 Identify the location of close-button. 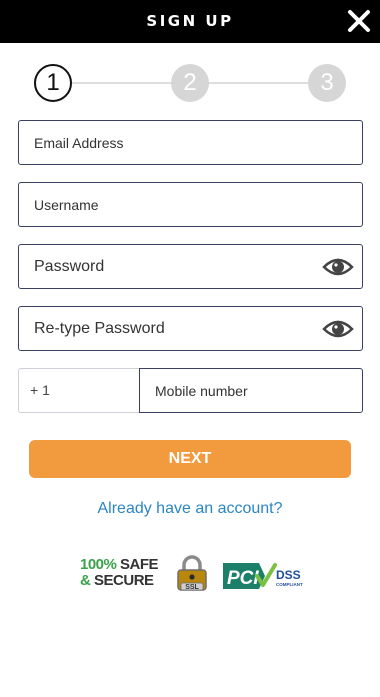
(359, 21).